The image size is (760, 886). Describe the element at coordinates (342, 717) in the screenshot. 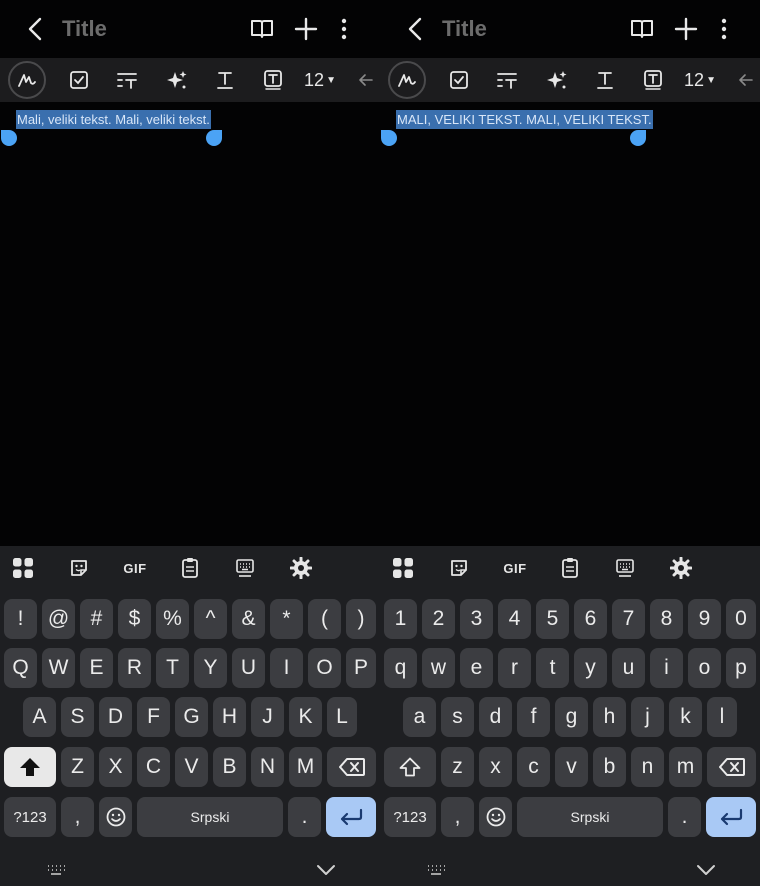

I see `key: L` at that location.